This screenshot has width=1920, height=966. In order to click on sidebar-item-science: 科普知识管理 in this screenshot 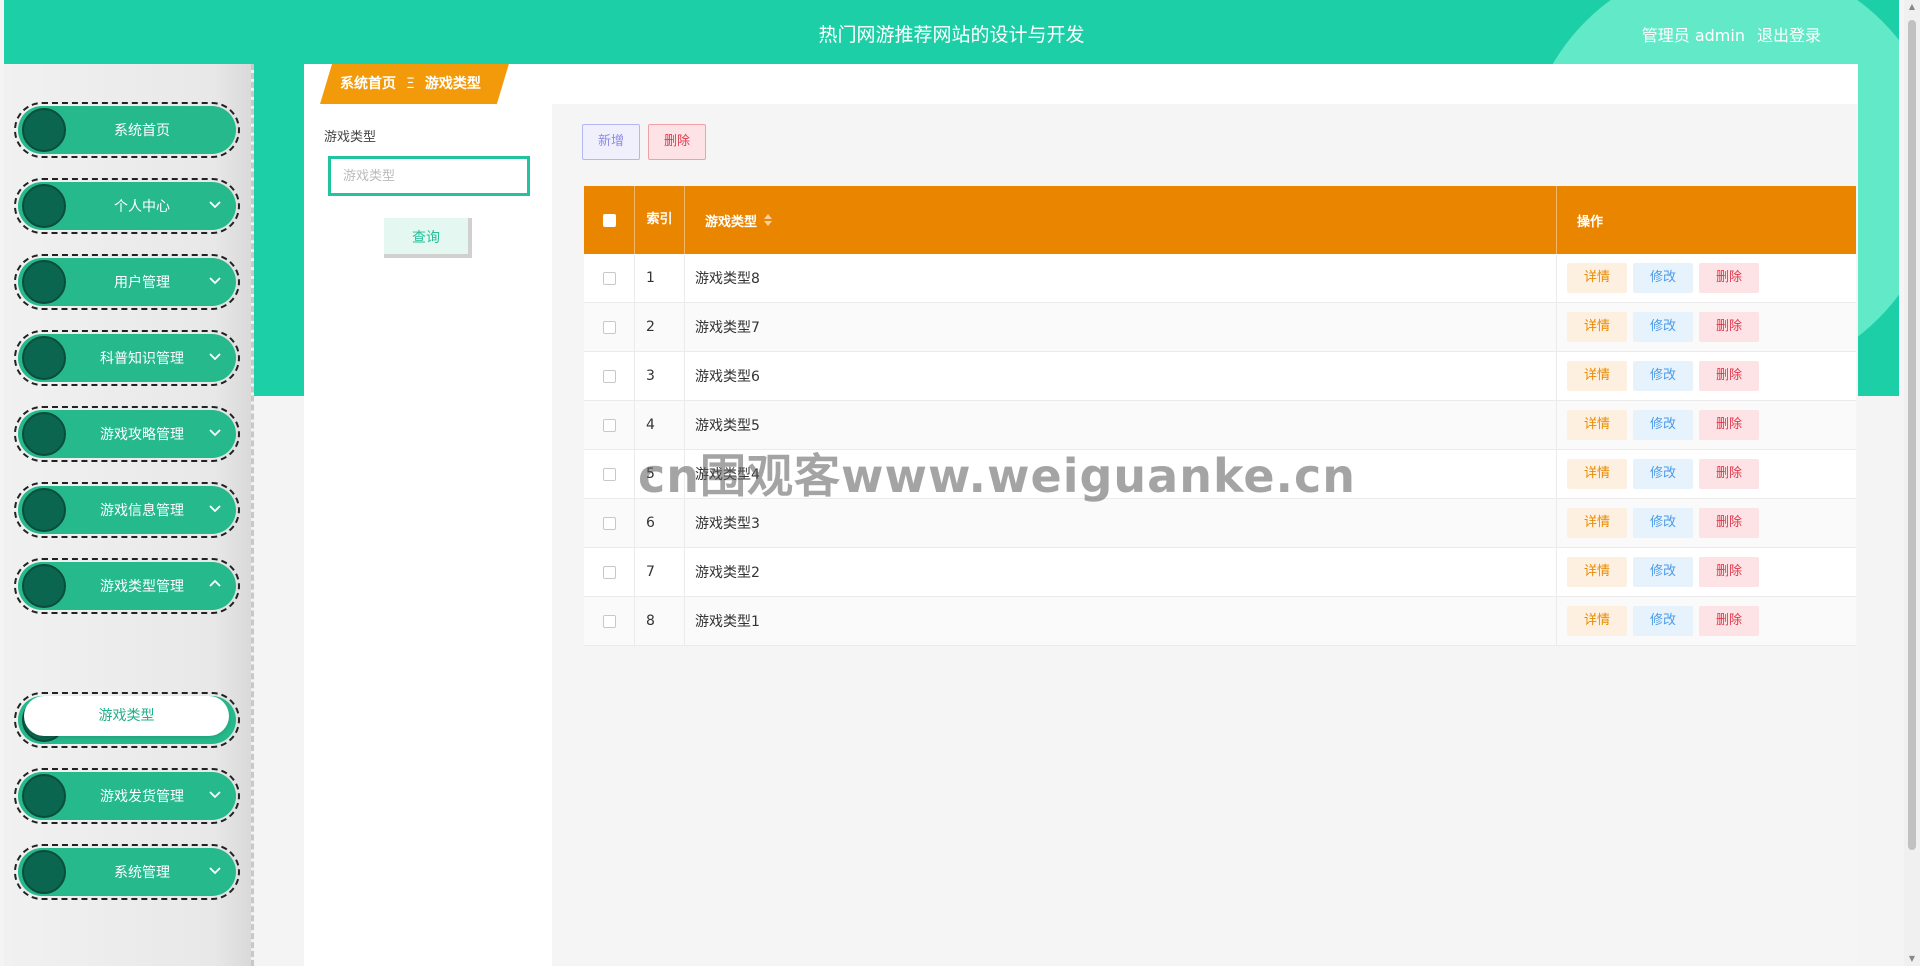, I will do `click(127, 358)`.